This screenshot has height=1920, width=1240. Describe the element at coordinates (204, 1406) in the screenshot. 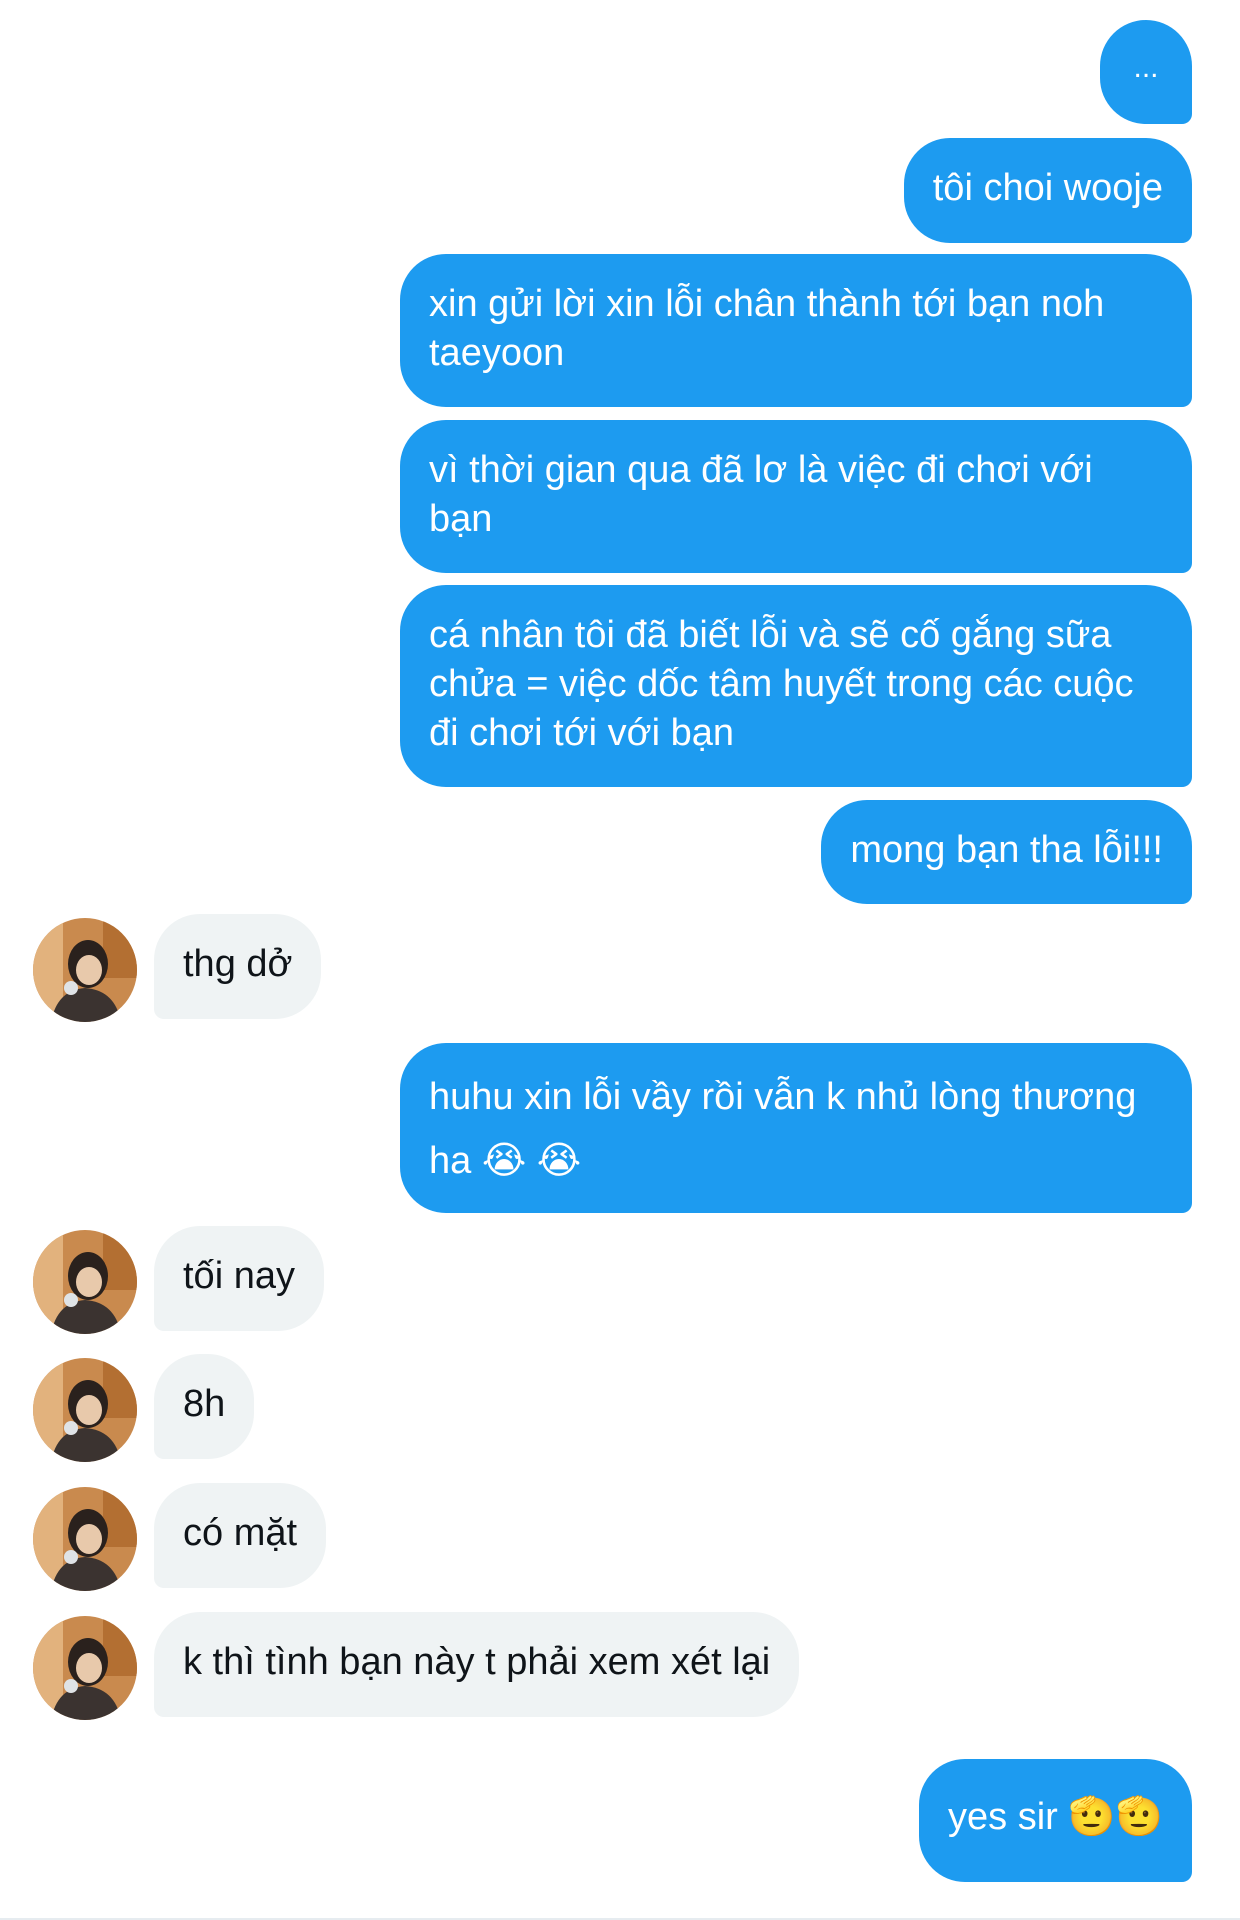

I see `message-bubble-incoming: 8h` at that location.